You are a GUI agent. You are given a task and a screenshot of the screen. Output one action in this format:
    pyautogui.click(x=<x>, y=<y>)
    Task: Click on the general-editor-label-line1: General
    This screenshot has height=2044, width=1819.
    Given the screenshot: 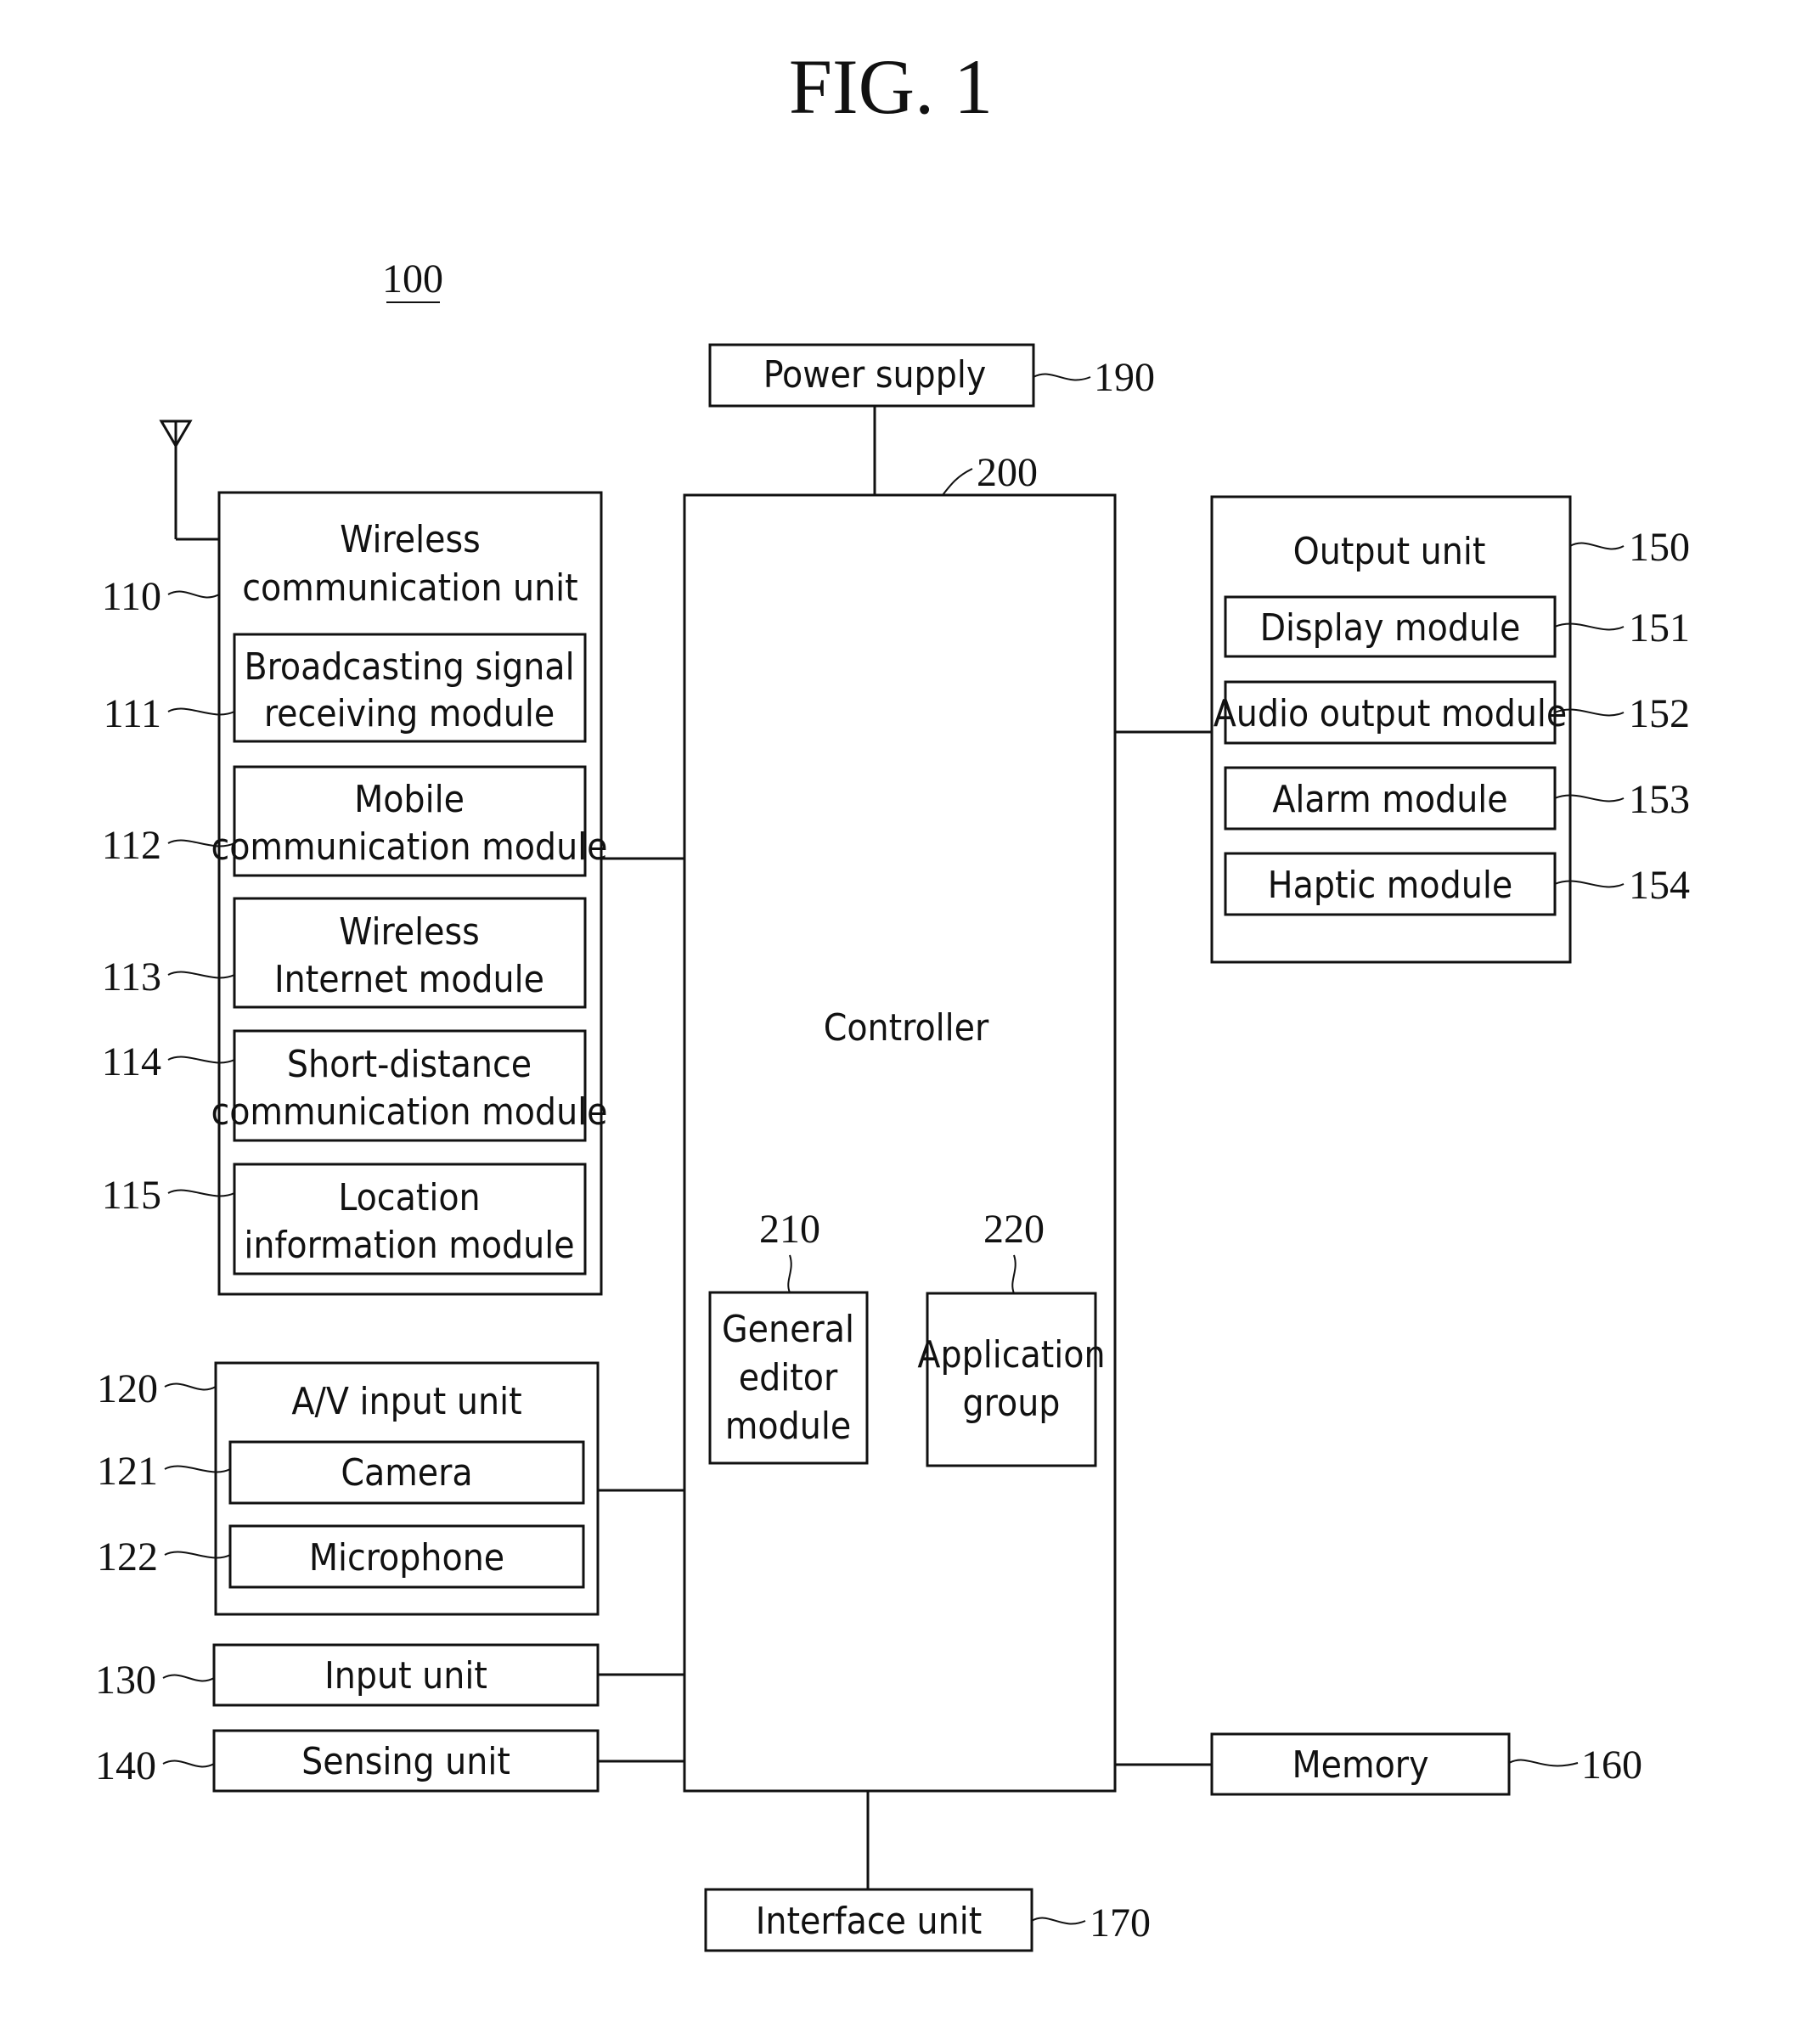 What is the action you would take?
    pyautogui.click(x=788, y=1329)
    